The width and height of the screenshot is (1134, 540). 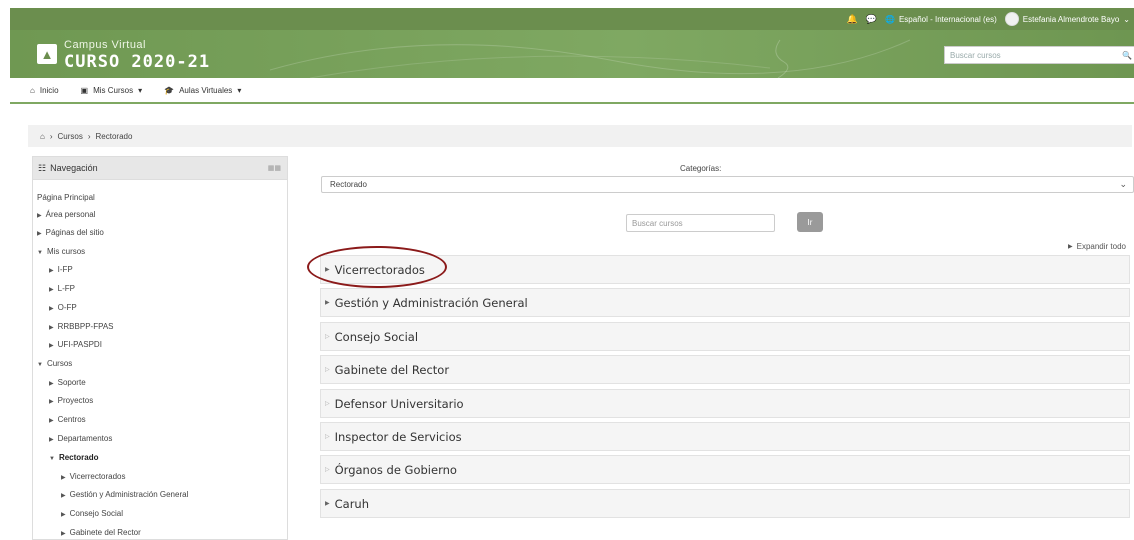 I want to click on go-button: Ir, so click(x=810, y=222).